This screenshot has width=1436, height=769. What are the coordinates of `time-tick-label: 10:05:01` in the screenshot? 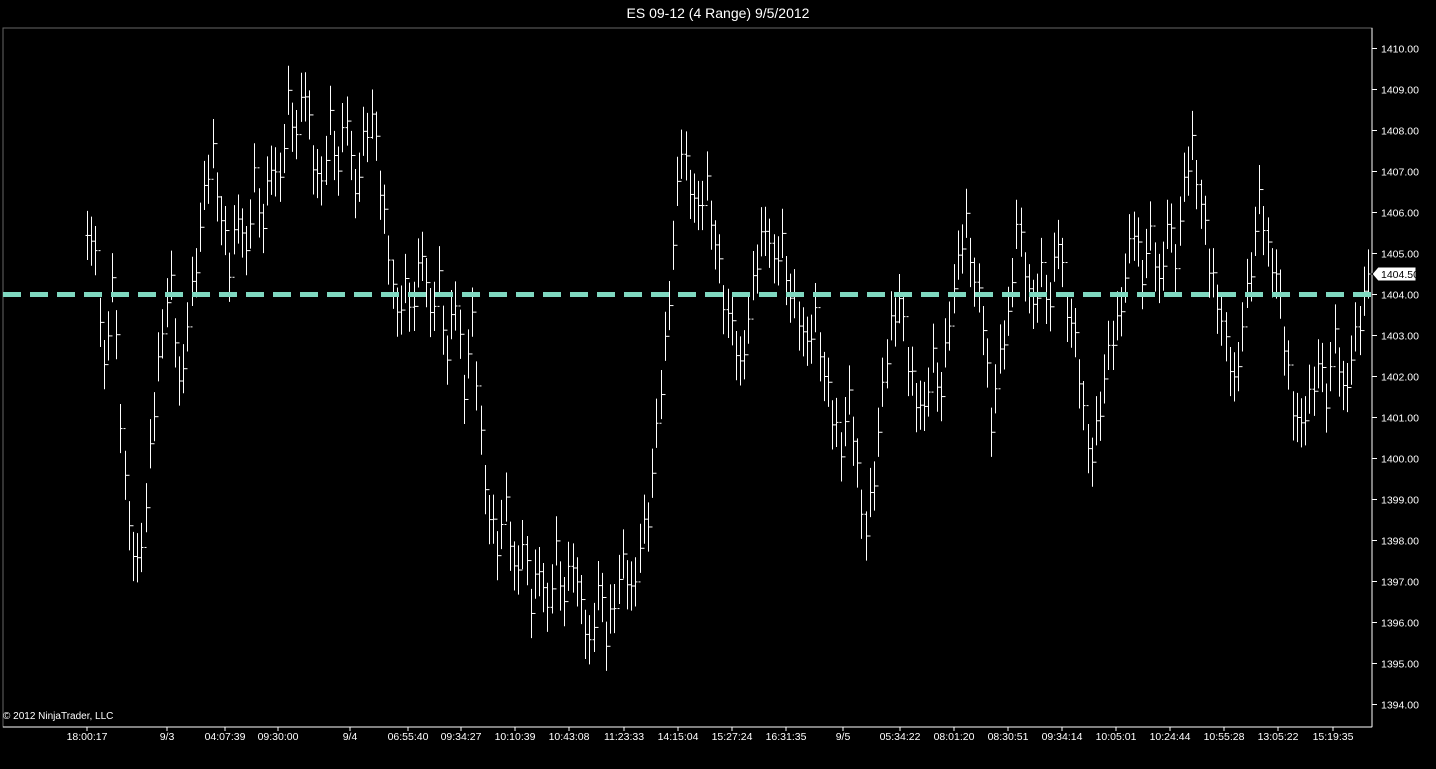 It's located at (1116, 737).